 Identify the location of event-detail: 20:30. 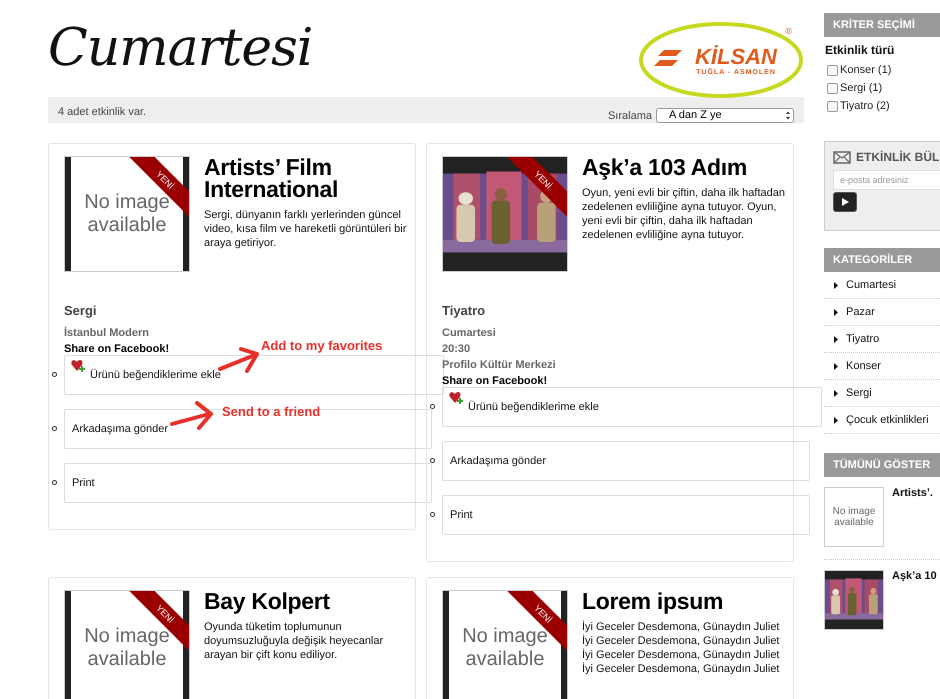
(457, 349).